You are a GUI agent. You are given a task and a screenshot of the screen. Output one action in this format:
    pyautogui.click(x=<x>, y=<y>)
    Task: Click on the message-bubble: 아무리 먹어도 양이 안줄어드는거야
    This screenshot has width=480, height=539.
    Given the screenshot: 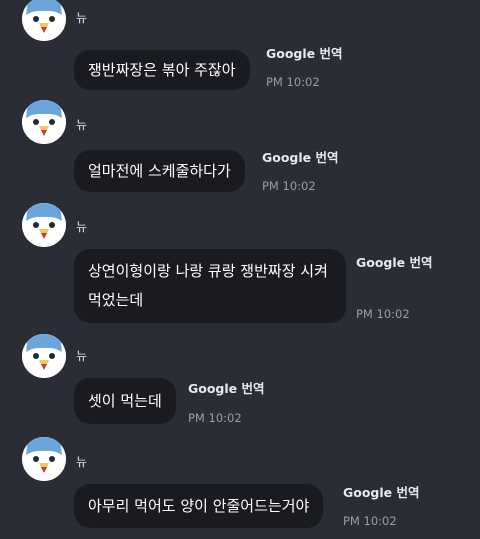 What is the action you would take?
    pyautogui.click(x=199, y=506)
    